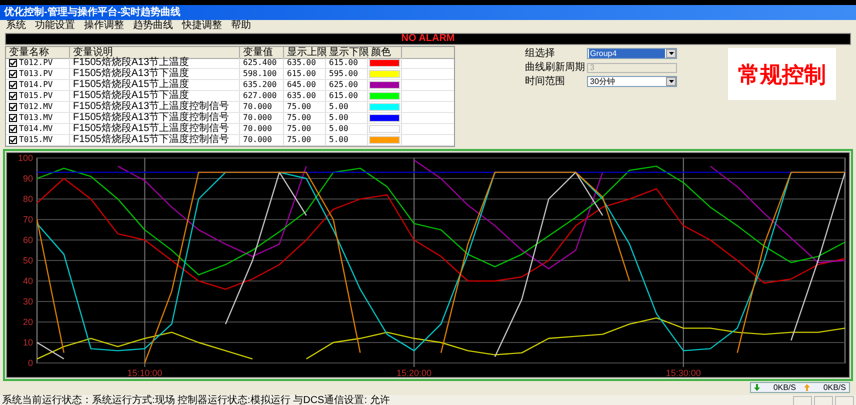  What do you see at coordinates (27, 343) in the screenshot?
I see `y-axis-label: 10` at bounding box center [27, 343].